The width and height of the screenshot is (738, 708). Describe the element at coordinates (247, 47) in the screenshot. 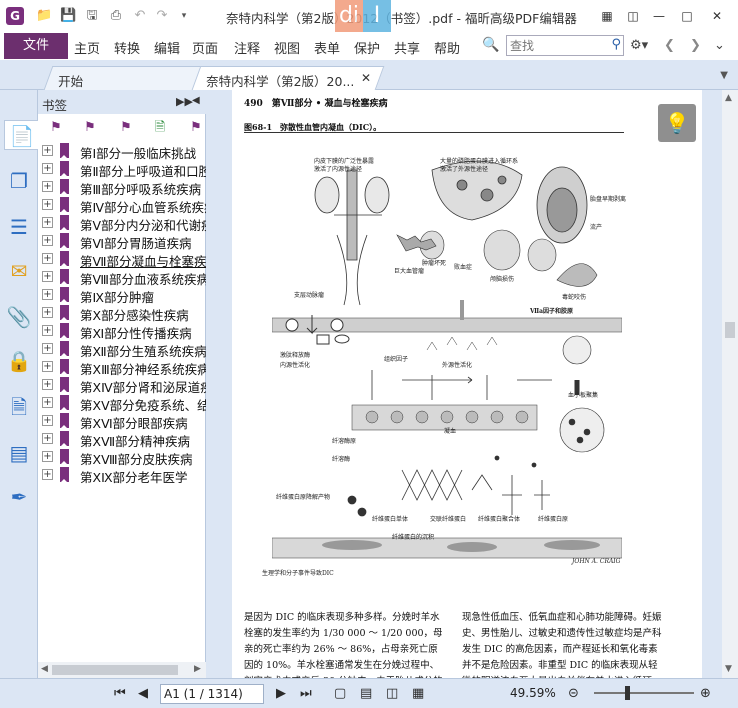

I see `menu-comment: 注释` at that location.